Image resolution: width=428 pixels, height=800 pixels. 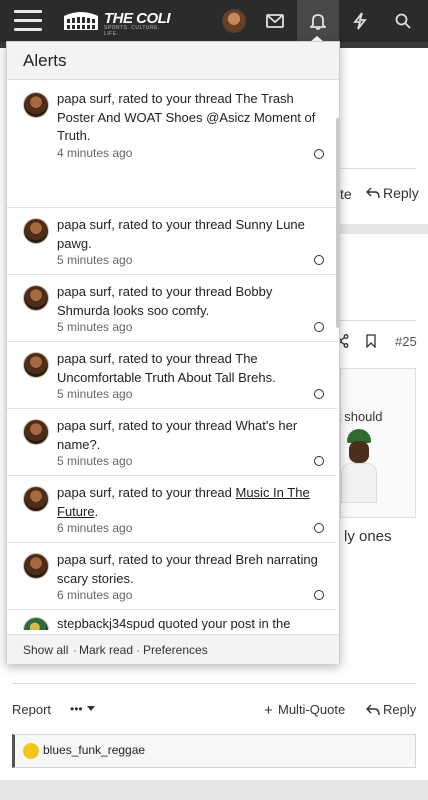 What do you see at coordinates (28, 21) in the screenshot?
I see `menu-icon` at bounding box center [28, 21].